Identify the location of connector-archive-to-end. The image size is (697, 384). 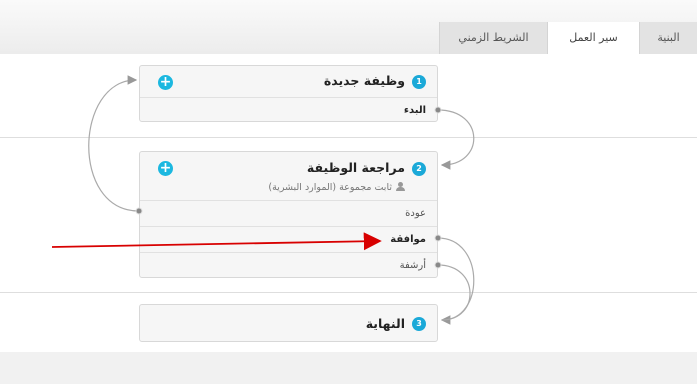
(454, 292).